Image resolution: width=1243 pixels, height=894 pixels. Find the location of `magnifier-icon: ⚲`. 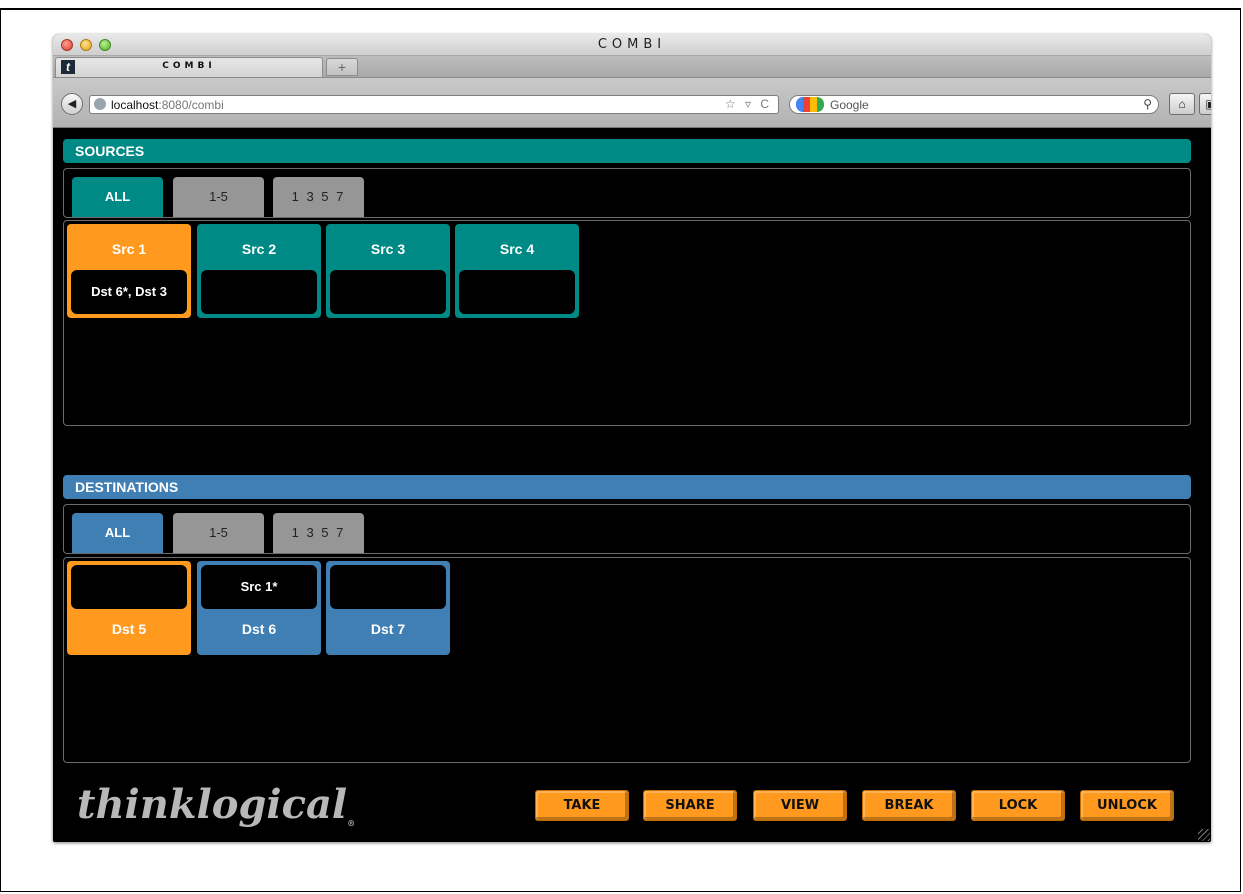

magnifier-icon: ⚲ is located at coordinates (1147, 104).